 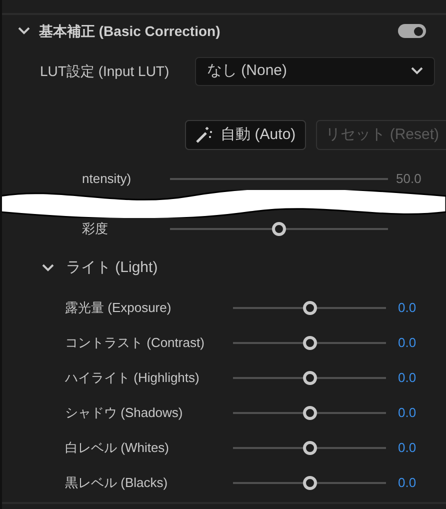 What do you see at coordinates (412, 31) in the screenshot?
I see `toggle-switch` at bounding box center [412, 31].